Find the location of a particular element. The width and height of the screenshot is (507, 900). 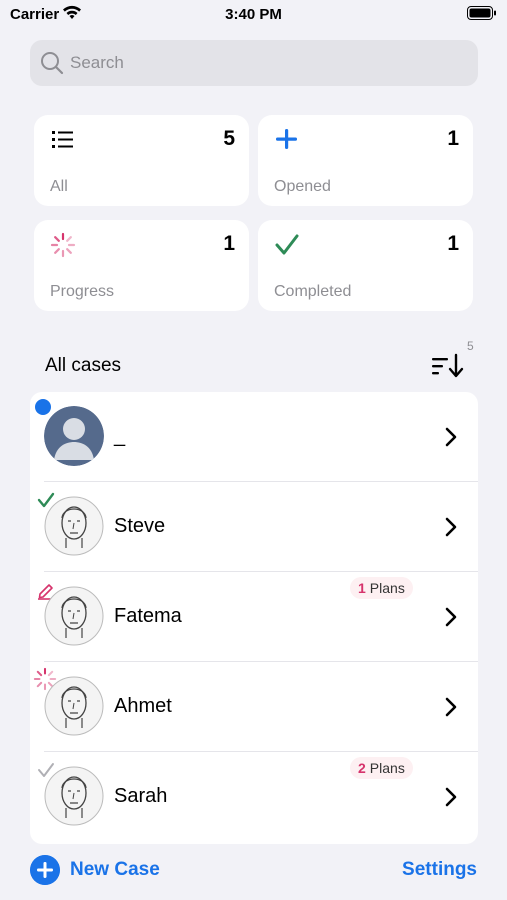

case-row: 1 Plans Fatema is located at coordinates (254, 617).